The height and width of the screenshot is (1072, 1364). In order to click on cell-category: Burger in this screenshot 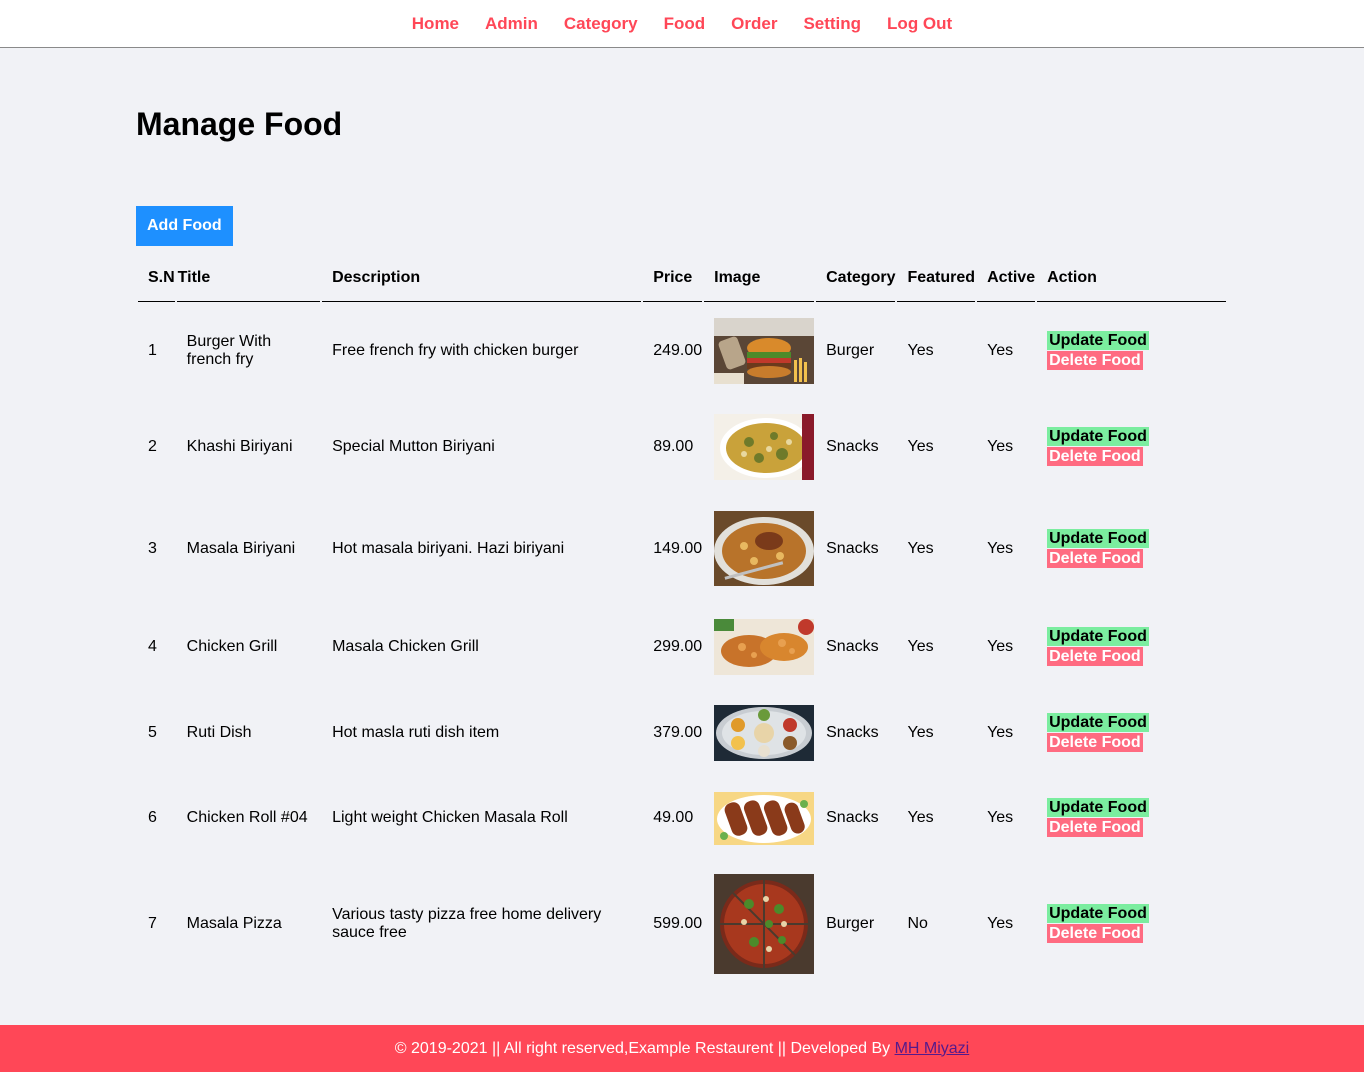, I will do `click(850, 923)`.